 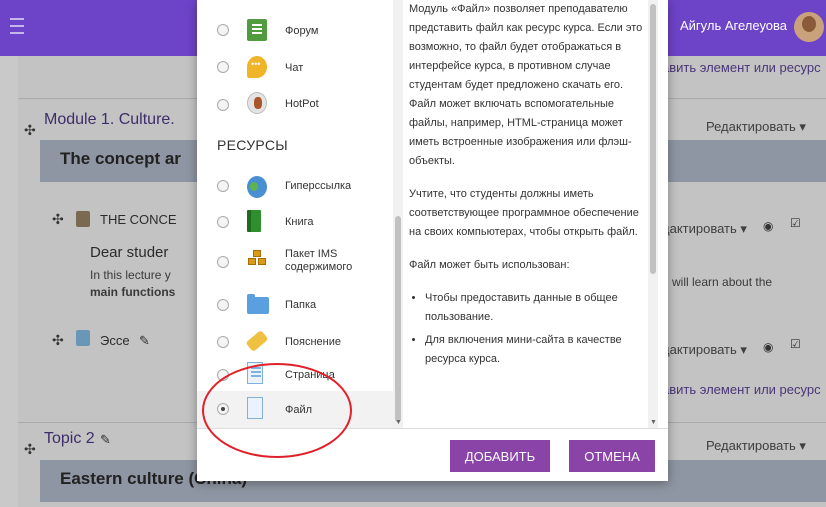 What do you see at coordinates (302, 104) in the screenshot?
I see `option-label: HotPot` at bounding box center [302, 104].